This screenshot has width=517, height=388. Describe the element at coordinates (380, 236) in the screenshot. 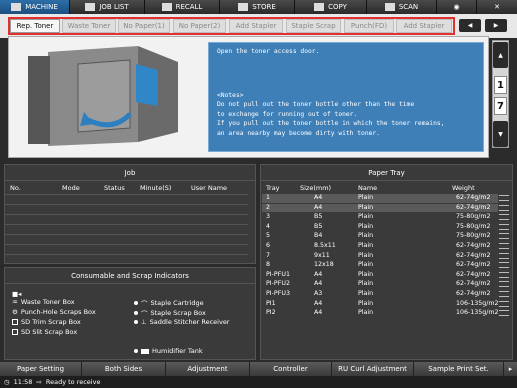

I see `tray-row: 5 B4 Plain 75-80g/m2` at that location.